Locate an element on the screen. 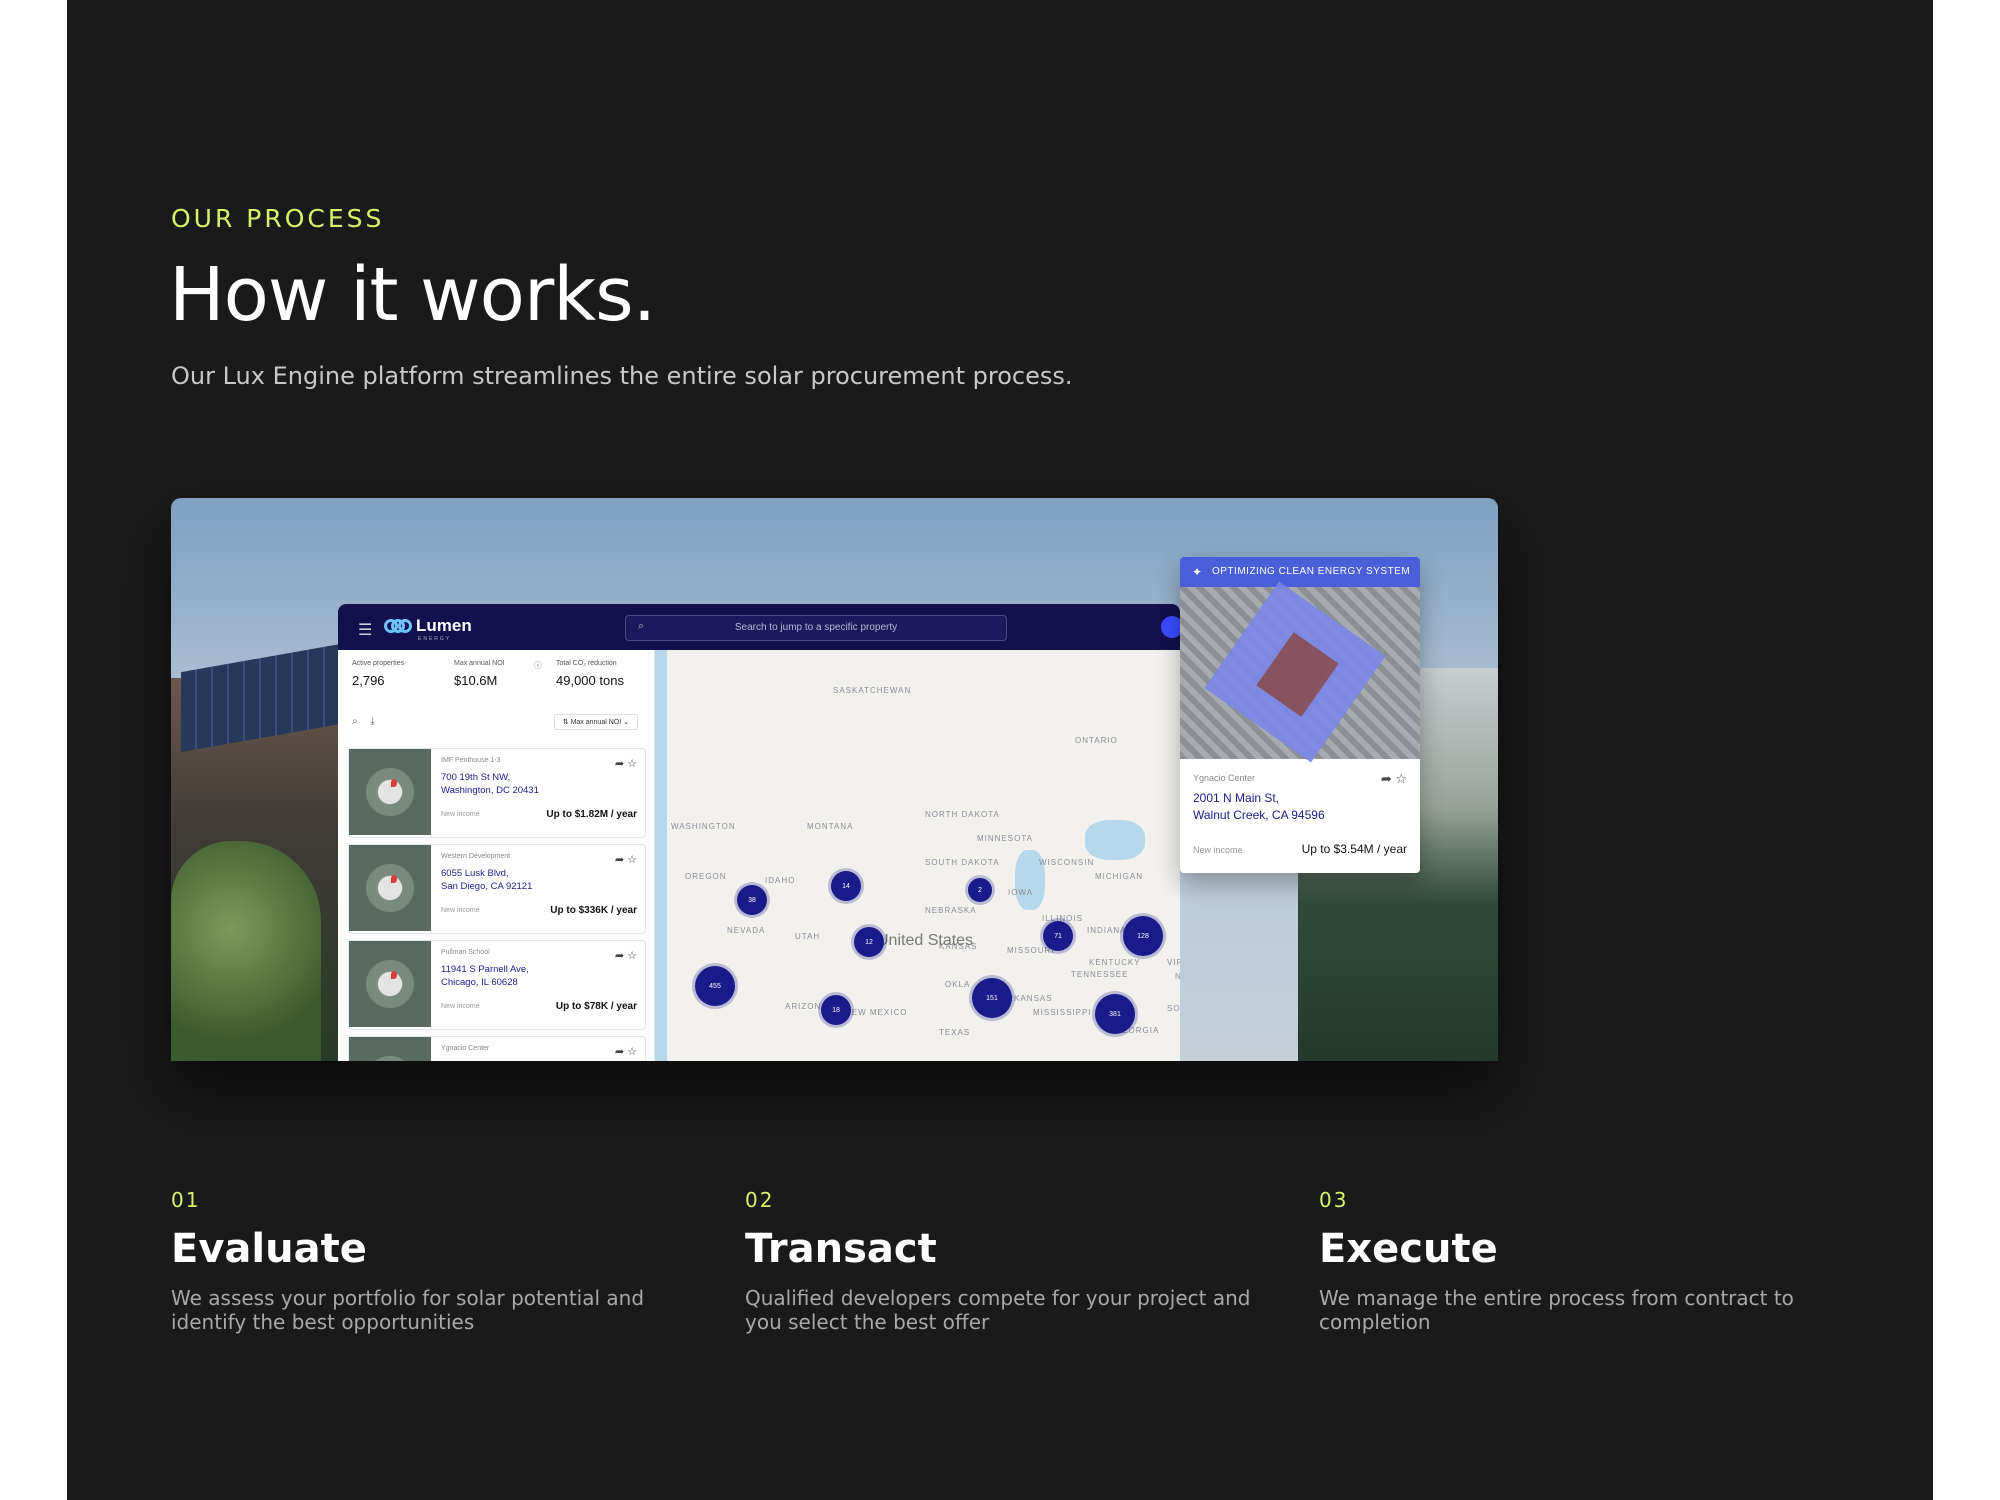 The height and width of the screenshot is (1500, 2000). map-cluster-marker: 14 is located at coordinates (846, 886).